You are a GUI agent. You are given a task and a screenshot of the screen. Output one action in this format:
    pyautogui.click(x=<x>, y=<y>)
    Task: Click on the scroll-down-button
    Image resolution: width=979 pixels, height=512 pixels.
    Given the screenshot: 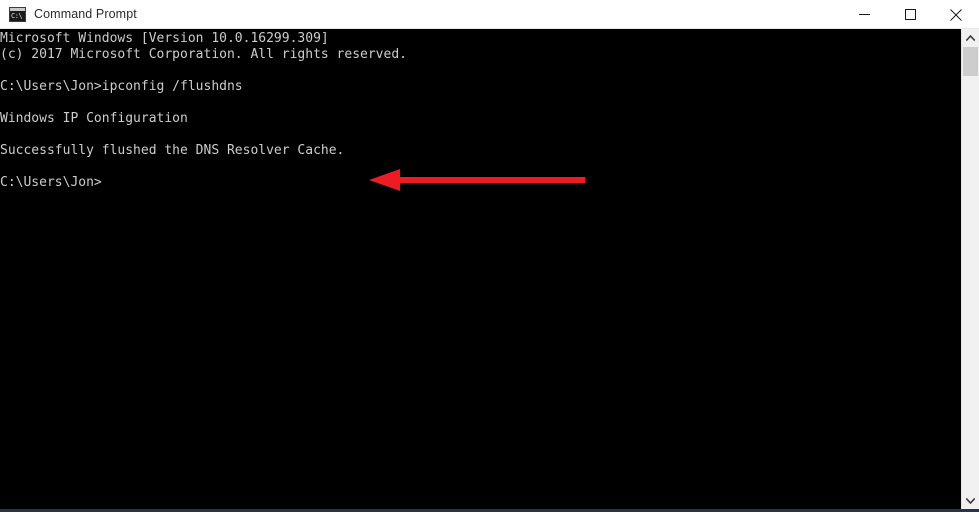 What is the action you would take?
    pyautogui.click(x=970, y=500)
    